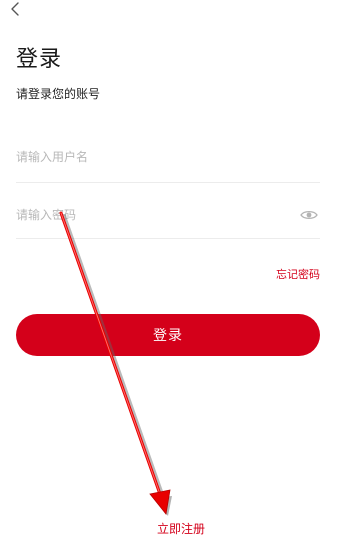 The height and width of the screenshot is (556, 362). What do you see at coordinates (168, 335) in the screenshot?
I see `login-button: 登录` at bounding box center [168, 335].